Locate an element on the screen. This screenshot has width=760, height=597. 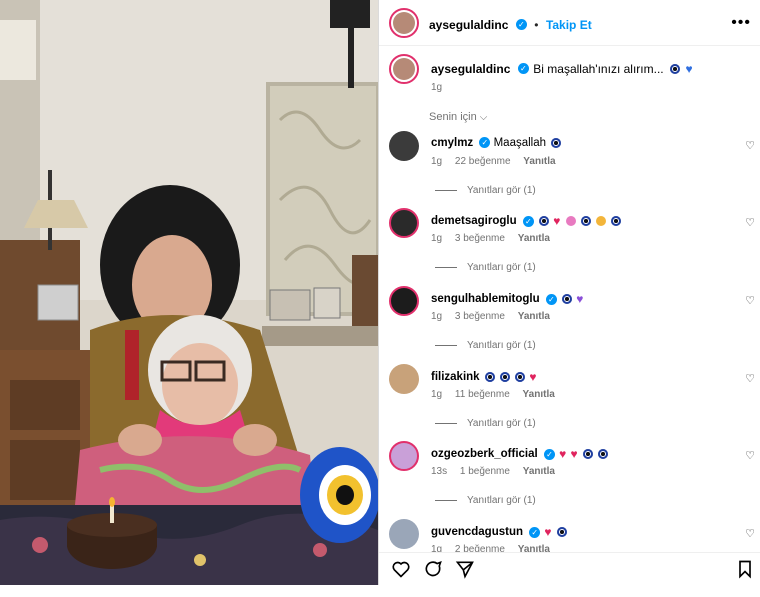
comment-text: demetsagiroglu ✓ ♥ is located at coordinates (526, 221).